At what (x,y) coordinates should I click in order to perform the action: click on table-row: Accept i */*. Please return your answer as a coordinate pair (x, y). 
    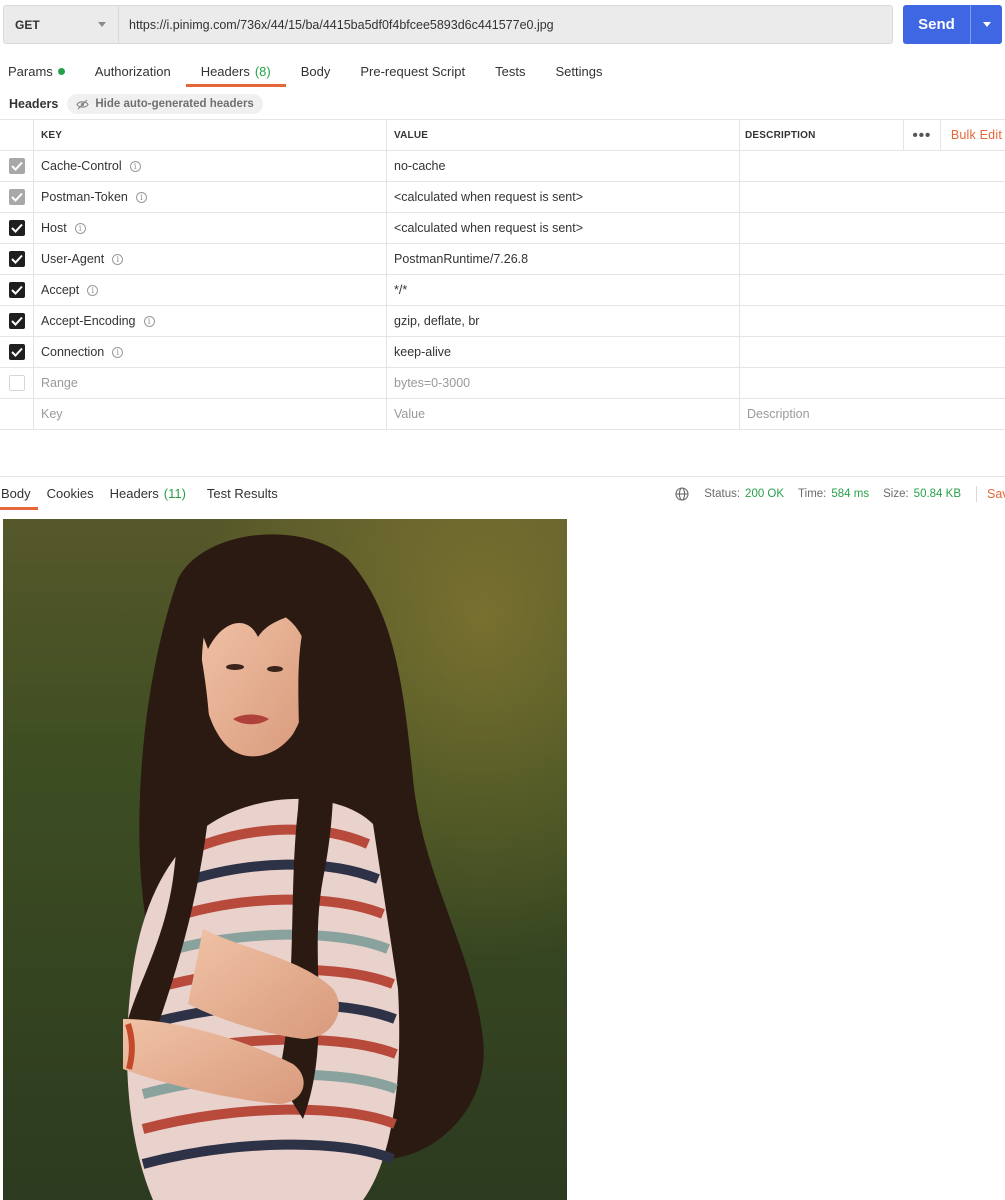
    Looking at the image, I should click on (502, 290).